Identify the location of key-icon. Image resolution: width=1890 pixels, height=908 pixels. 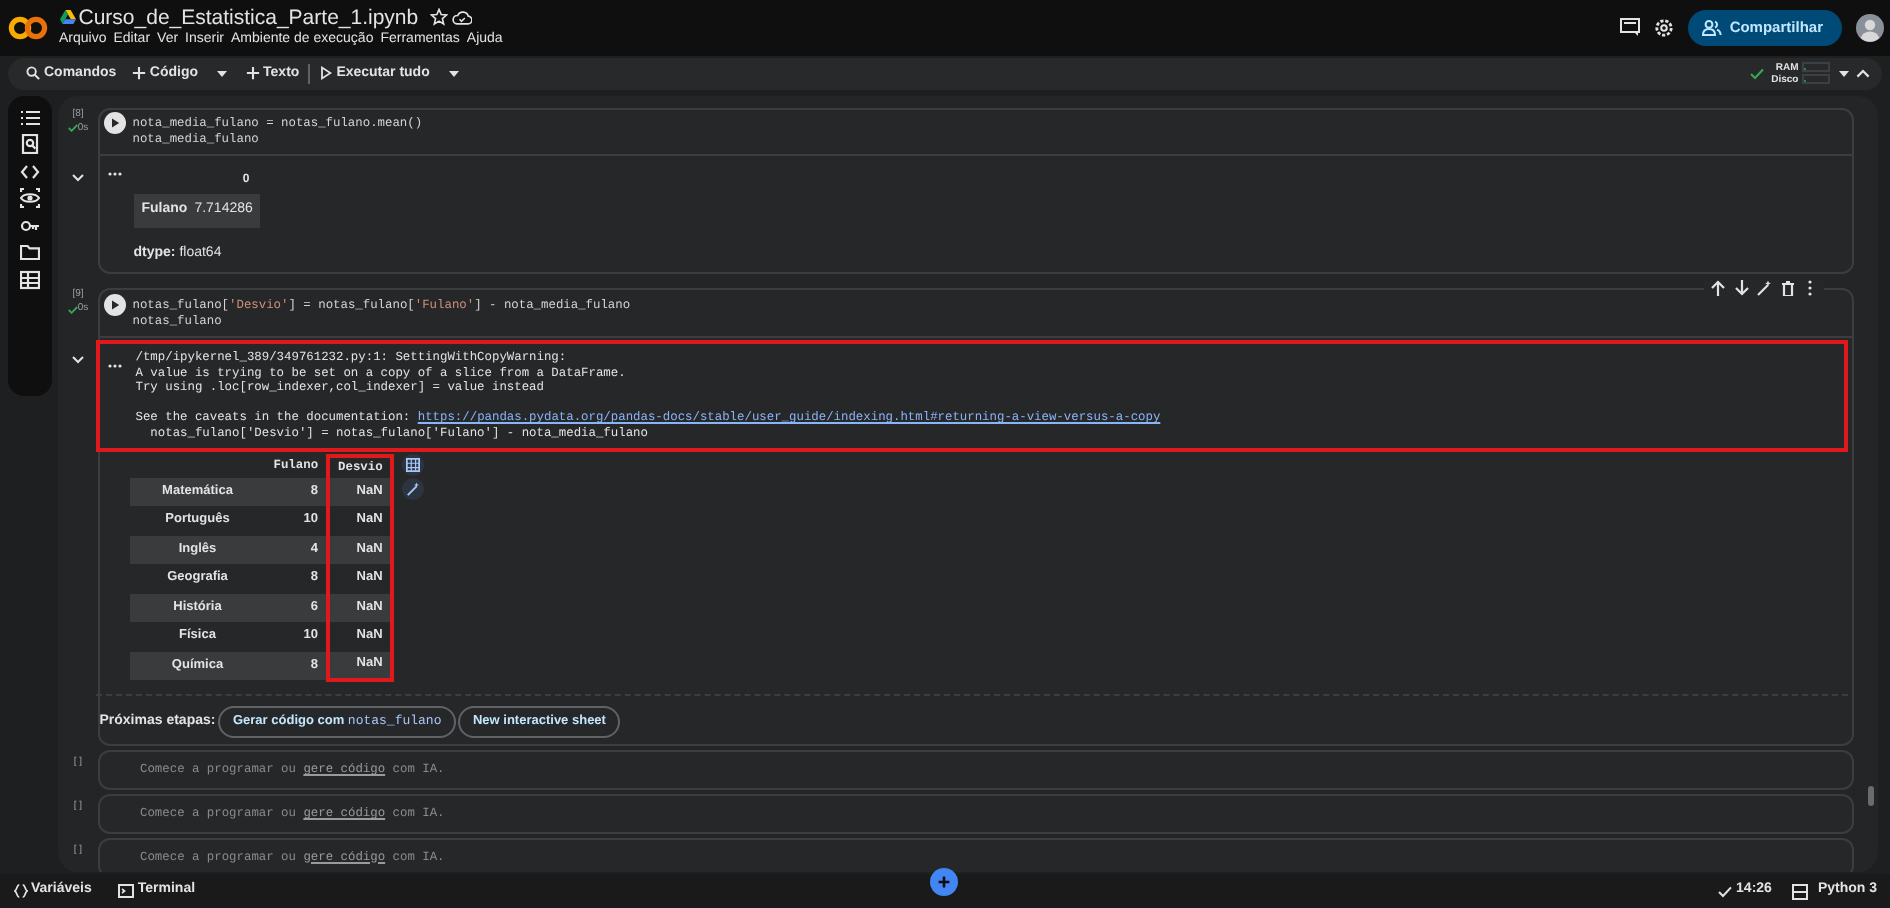
(30, 225).